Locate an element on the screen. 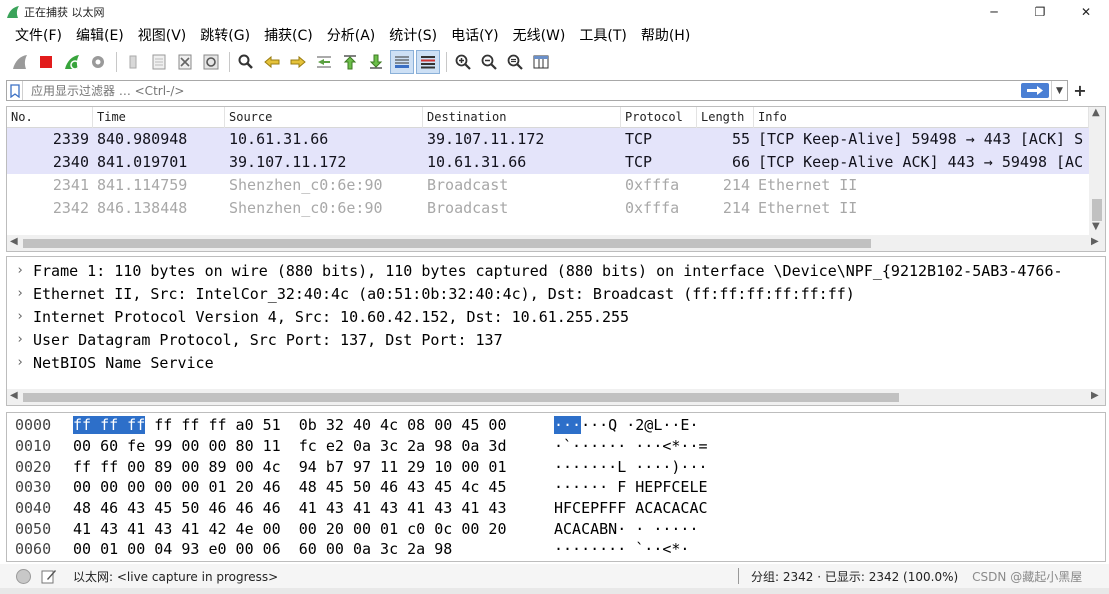 The image size is (1109, 594). open-file-button is located at coordinates (133, 62).